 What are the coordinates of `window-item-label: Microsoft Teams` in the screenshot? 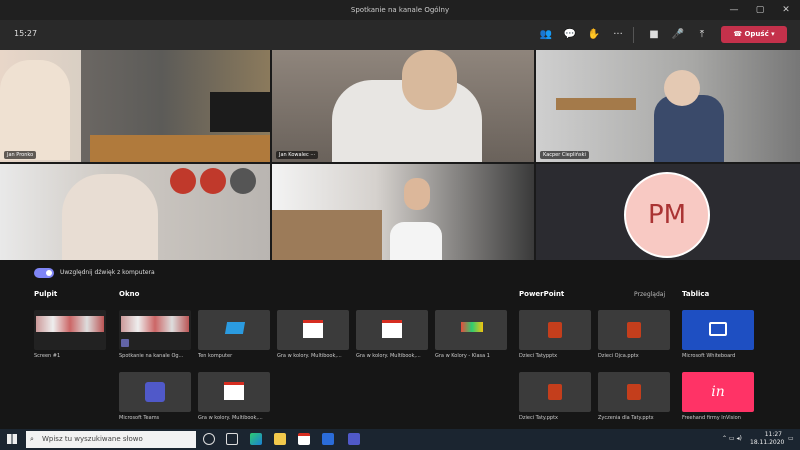 It's located at (139, 418).